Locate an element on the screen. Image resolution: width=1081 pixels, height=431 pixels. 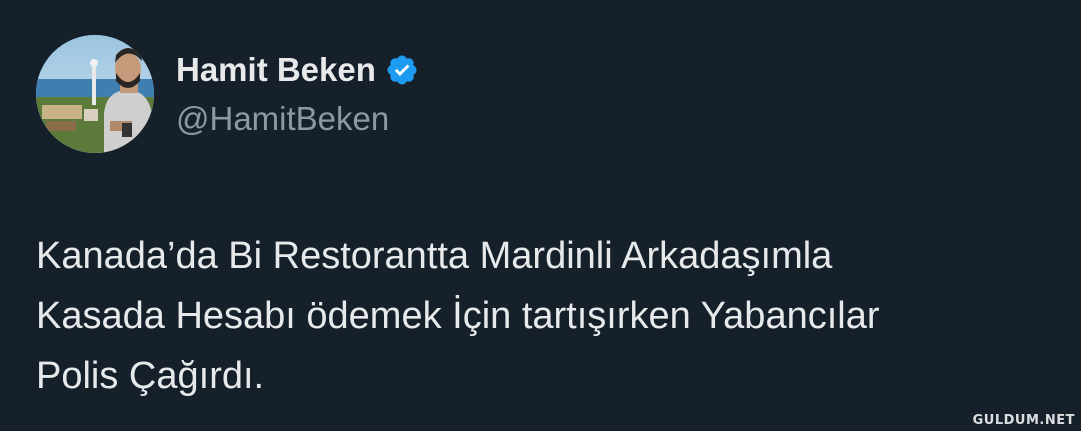
author-handle: @HamitBeken is located at coordinates (282, 119).